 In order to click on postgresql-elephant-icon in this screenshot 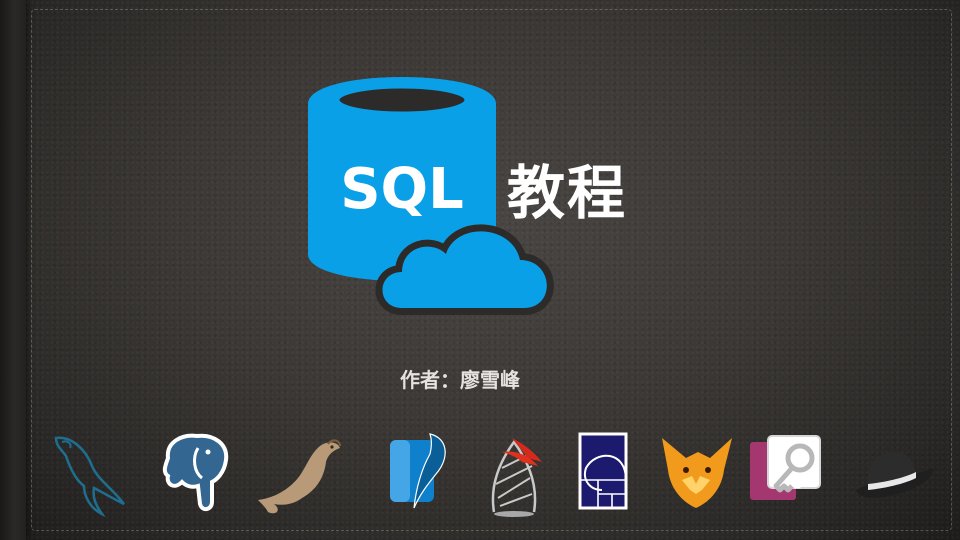, I will do `click(197, 473)`.